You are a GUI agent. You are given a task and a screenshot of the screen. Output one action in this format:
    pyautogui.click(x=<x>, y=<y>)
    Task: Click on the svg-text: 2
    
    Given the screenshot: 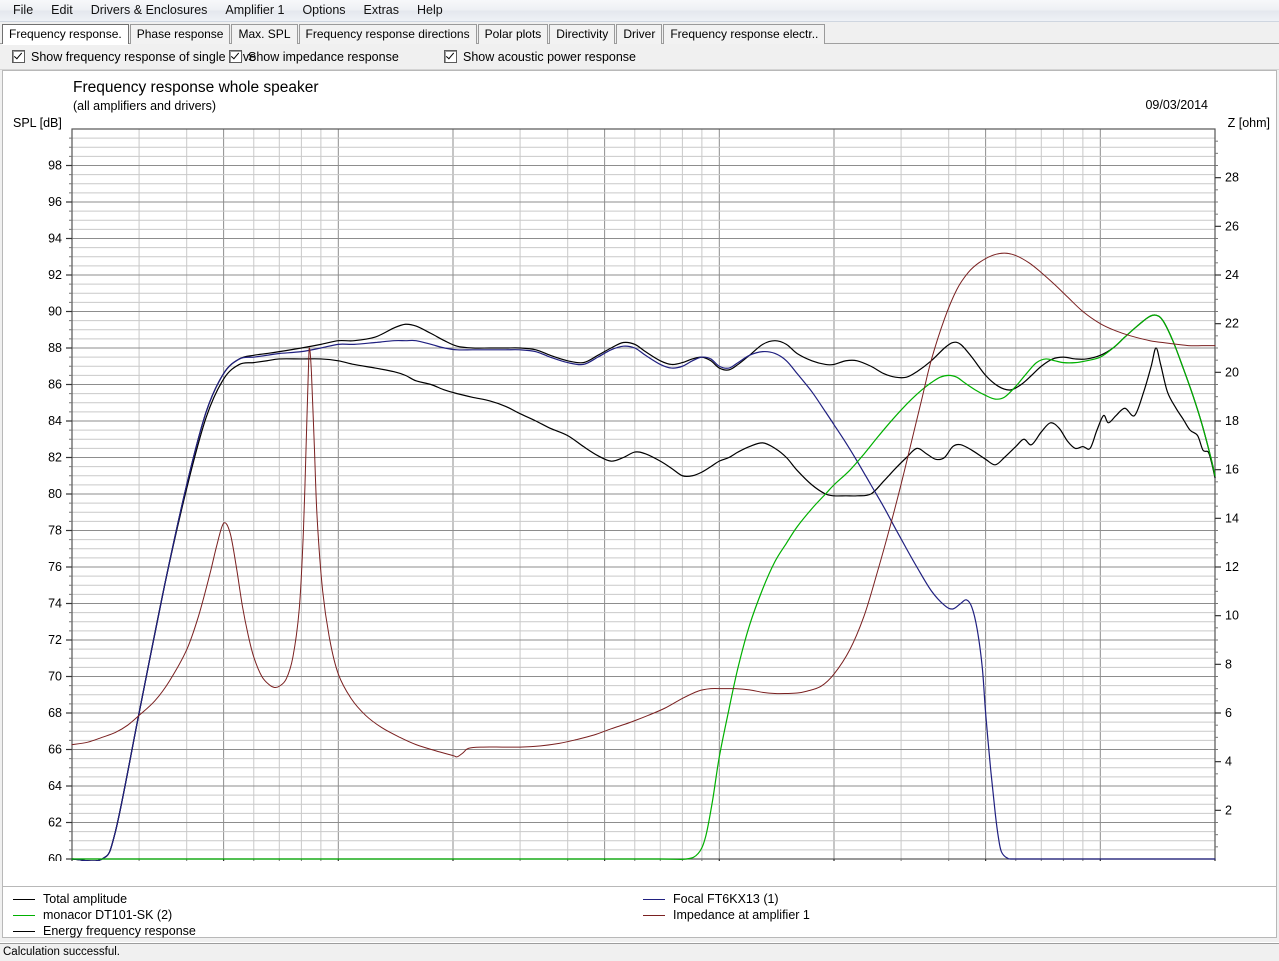 What is the action you would take?
    pyautogui.click(x=1228, y=810)
    